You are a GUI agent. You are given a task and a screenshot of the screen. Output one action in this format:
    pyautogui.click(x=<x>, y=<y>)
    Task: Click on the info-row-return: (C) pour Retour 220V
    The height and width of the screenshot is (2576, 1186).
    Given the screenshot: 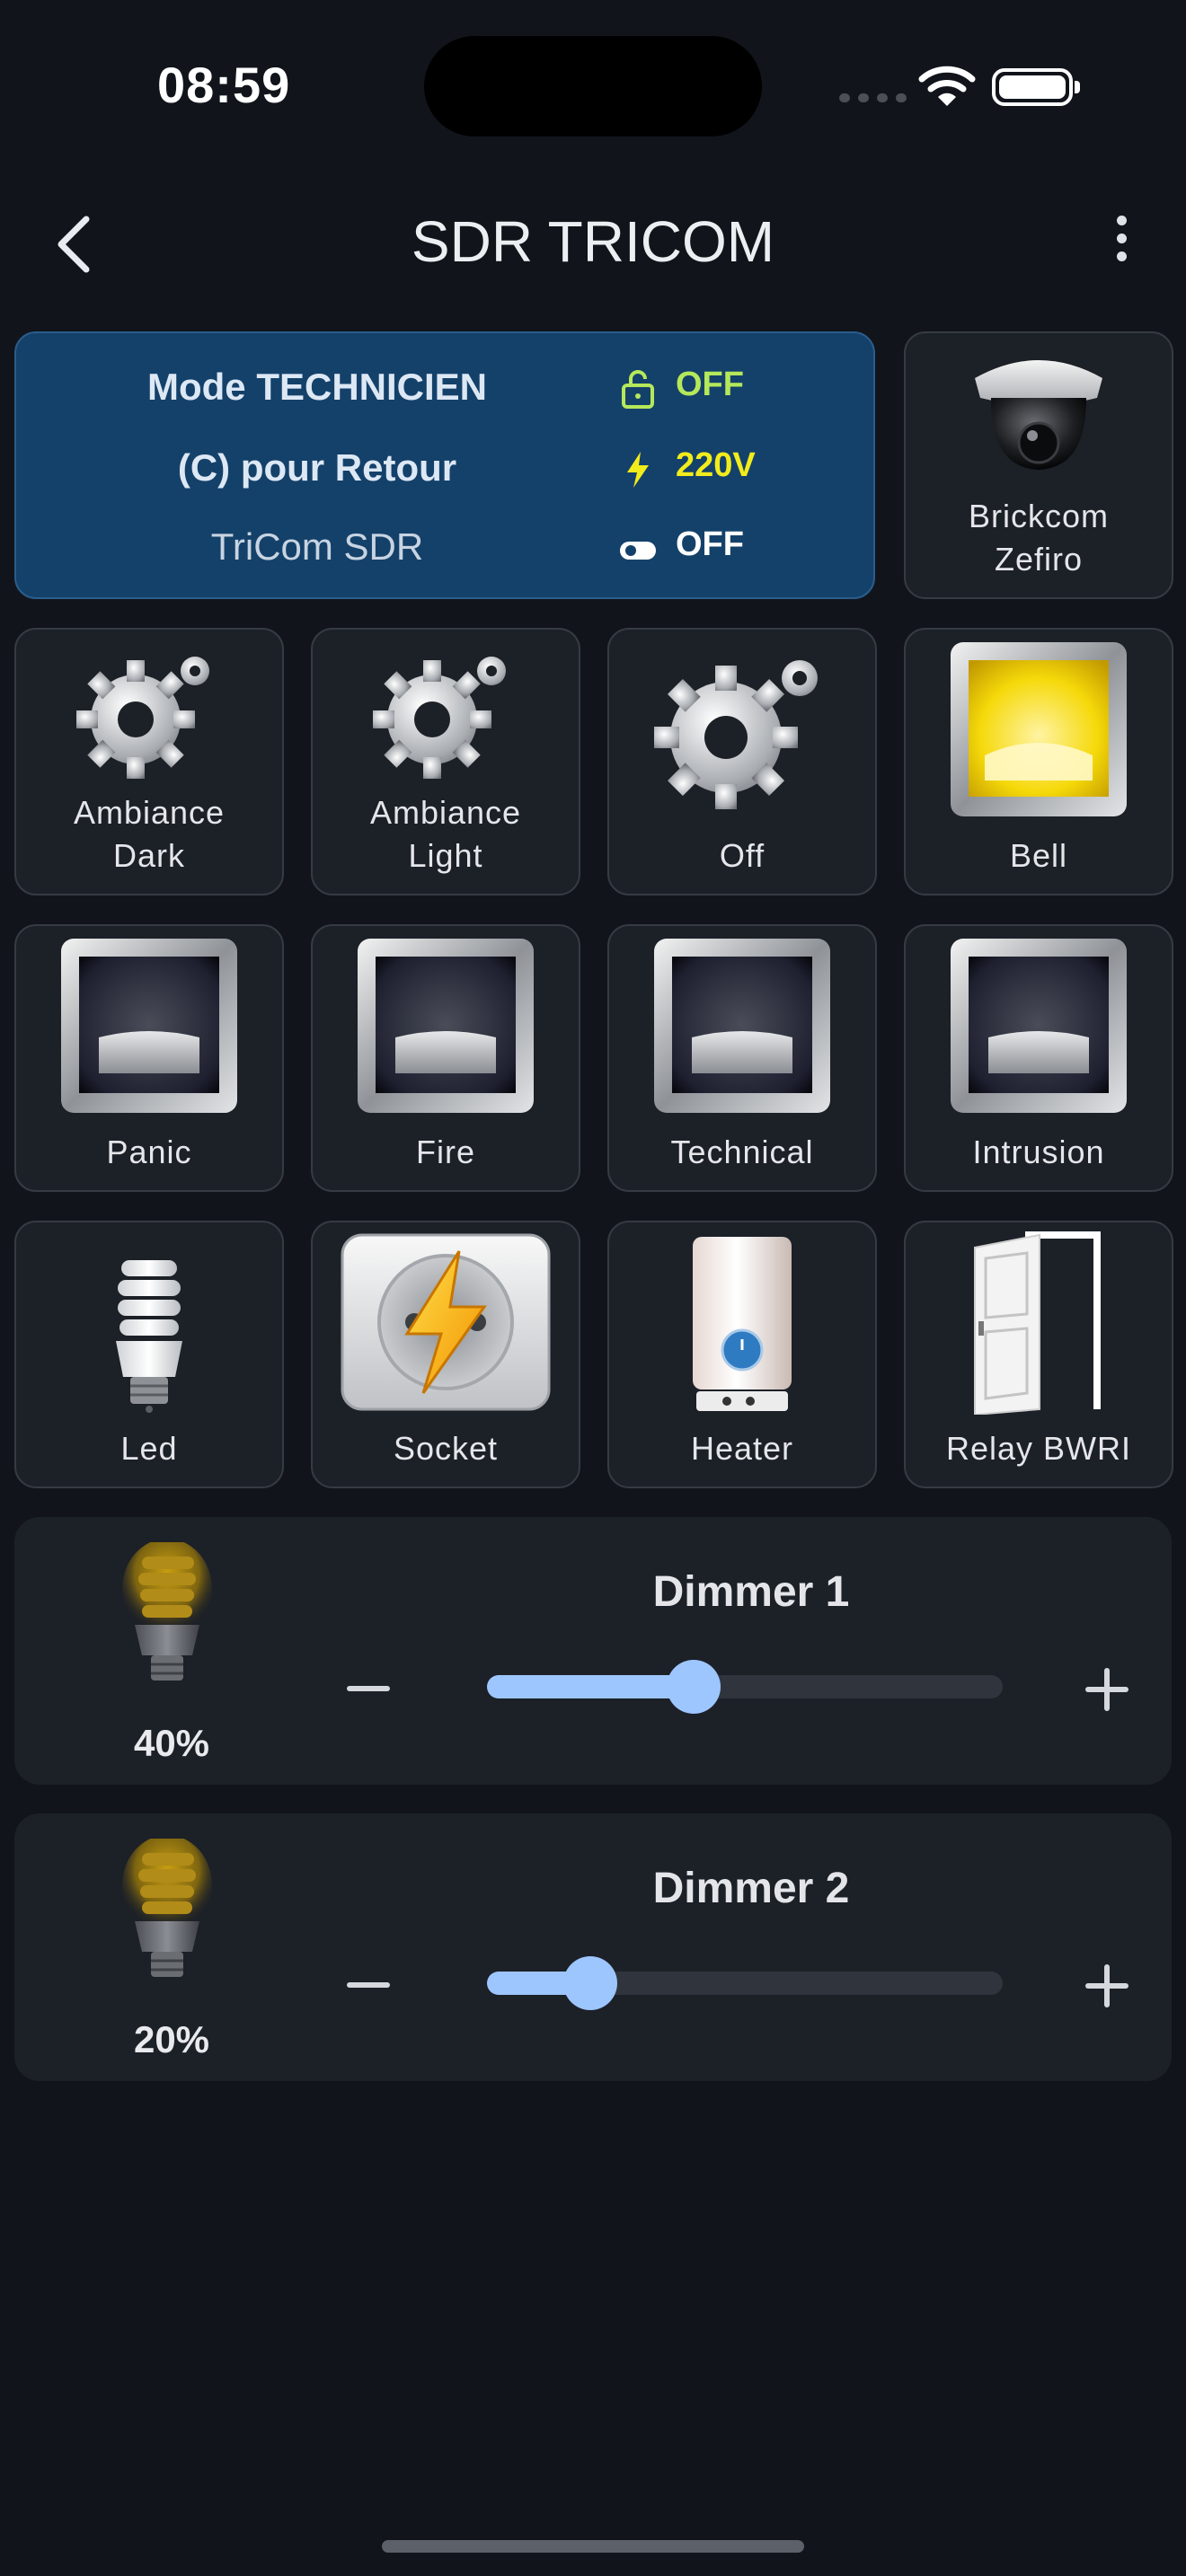 What is the action you would take?
    pyautogui.click(x=446, y=473)
    